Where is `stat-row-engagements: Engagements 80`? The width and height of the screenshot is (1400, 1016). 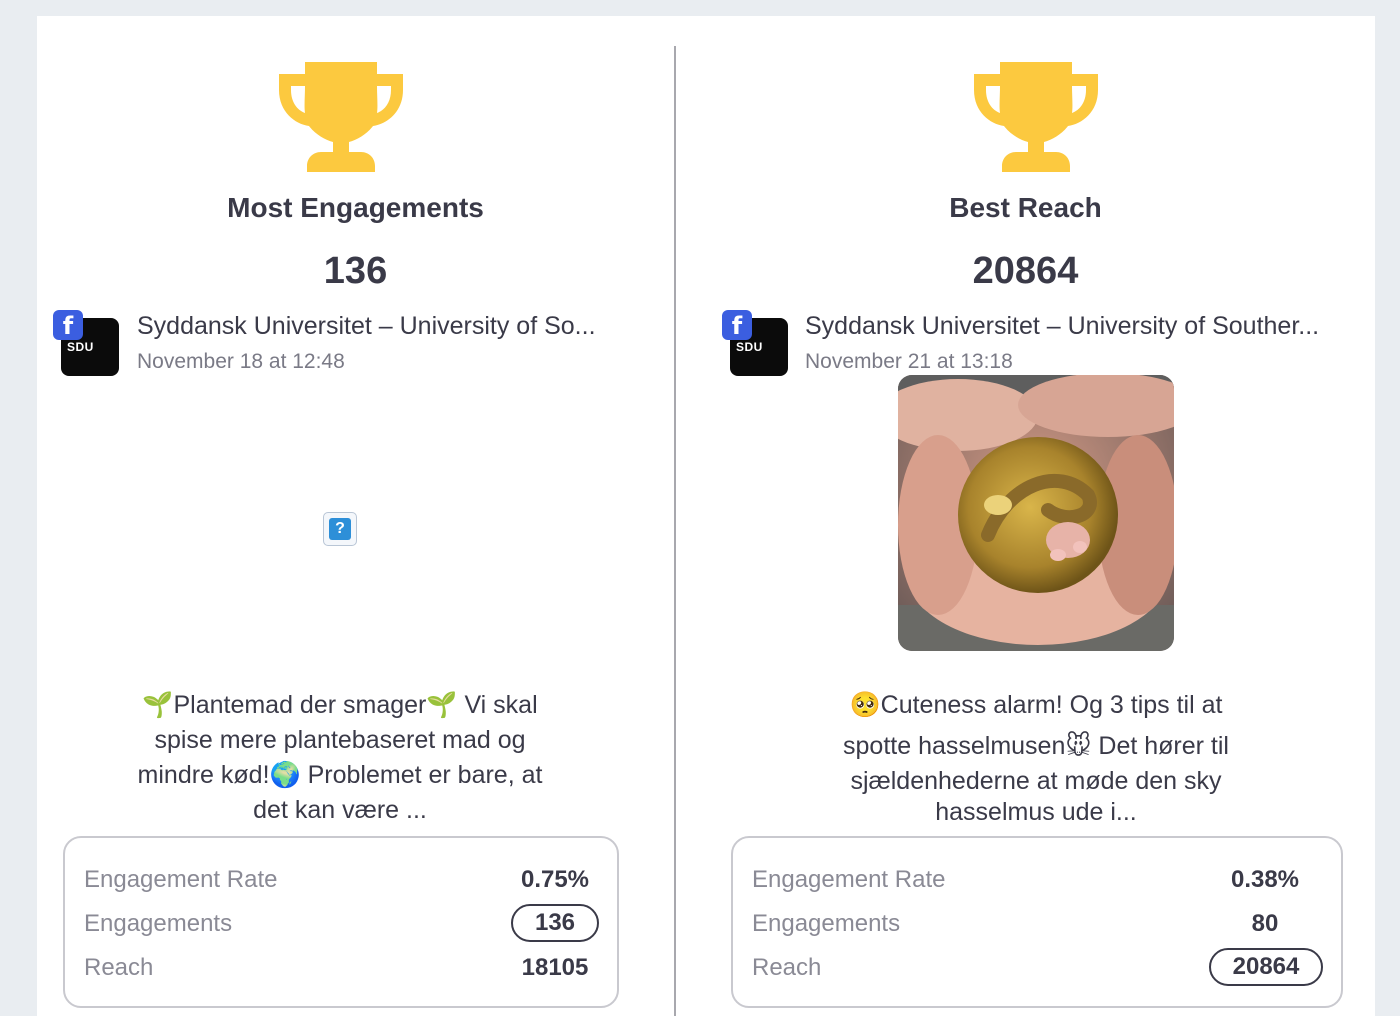 stat-row-engagements: Engagements 80 is located at coordinates (1015, 923).